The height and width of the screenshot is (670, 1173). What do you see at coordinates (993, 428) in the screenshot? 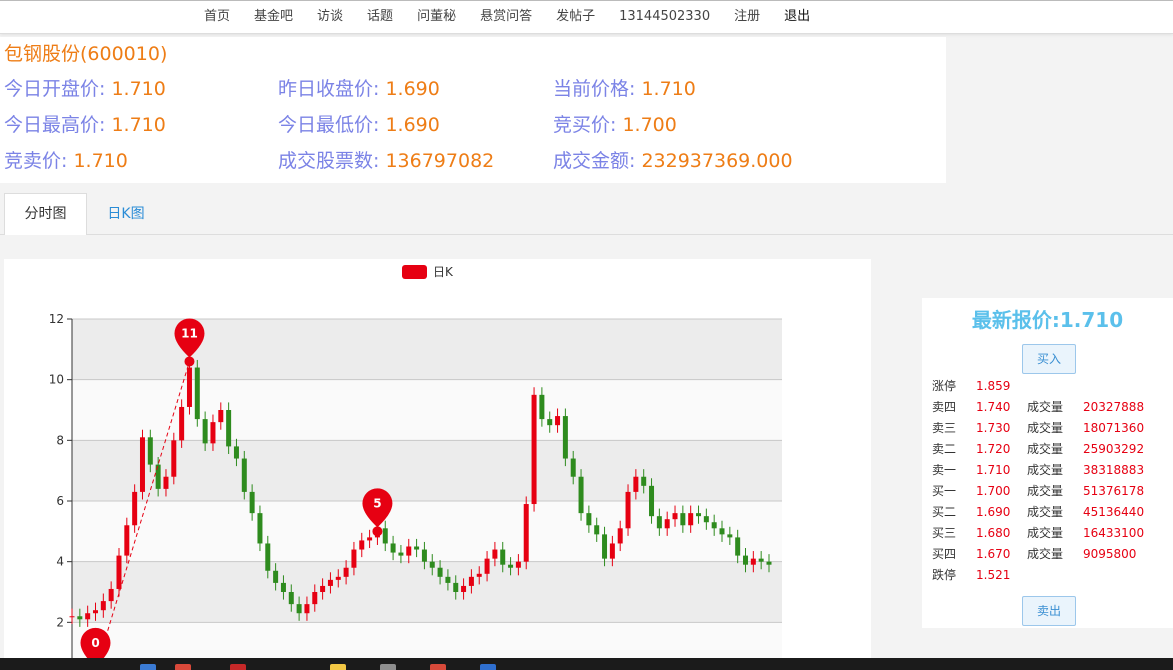
I see `level-price: 1.730` at bounding box center [993, 428].